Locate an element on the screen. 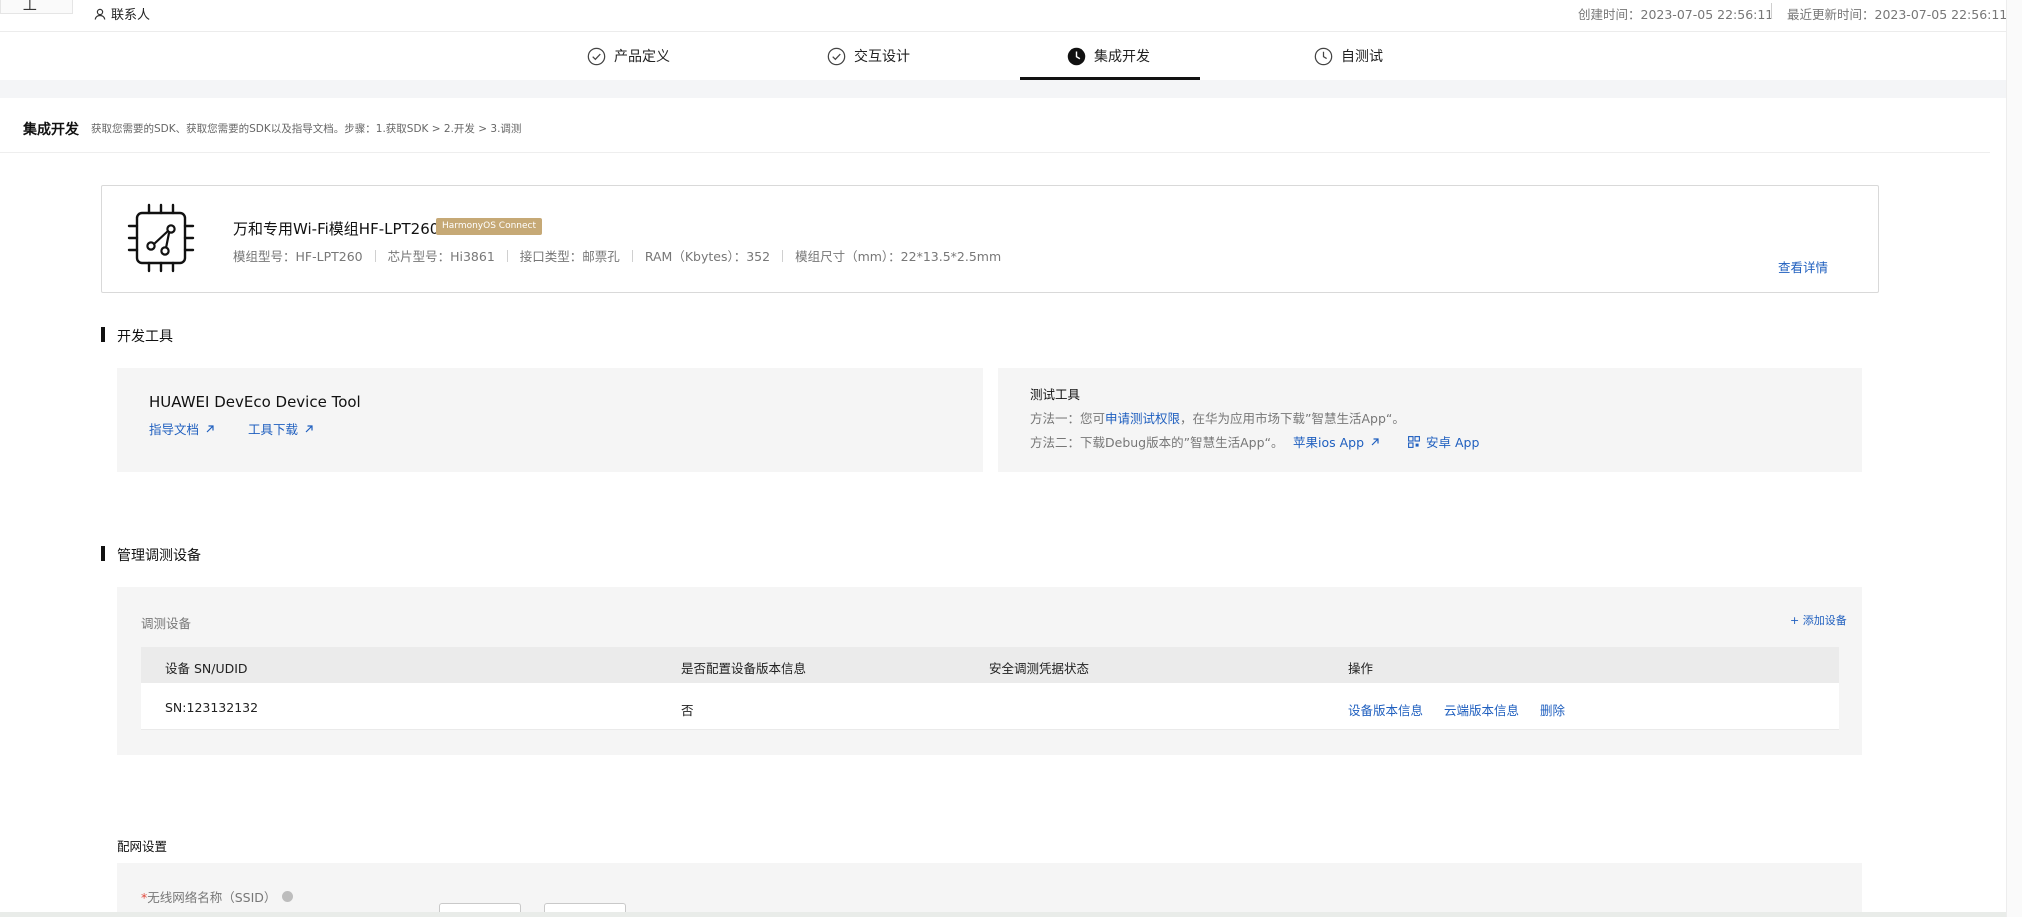 Image resolution: width=2022 pixels, height=917 pixels. person-icon is located at coordinates (100, 14).